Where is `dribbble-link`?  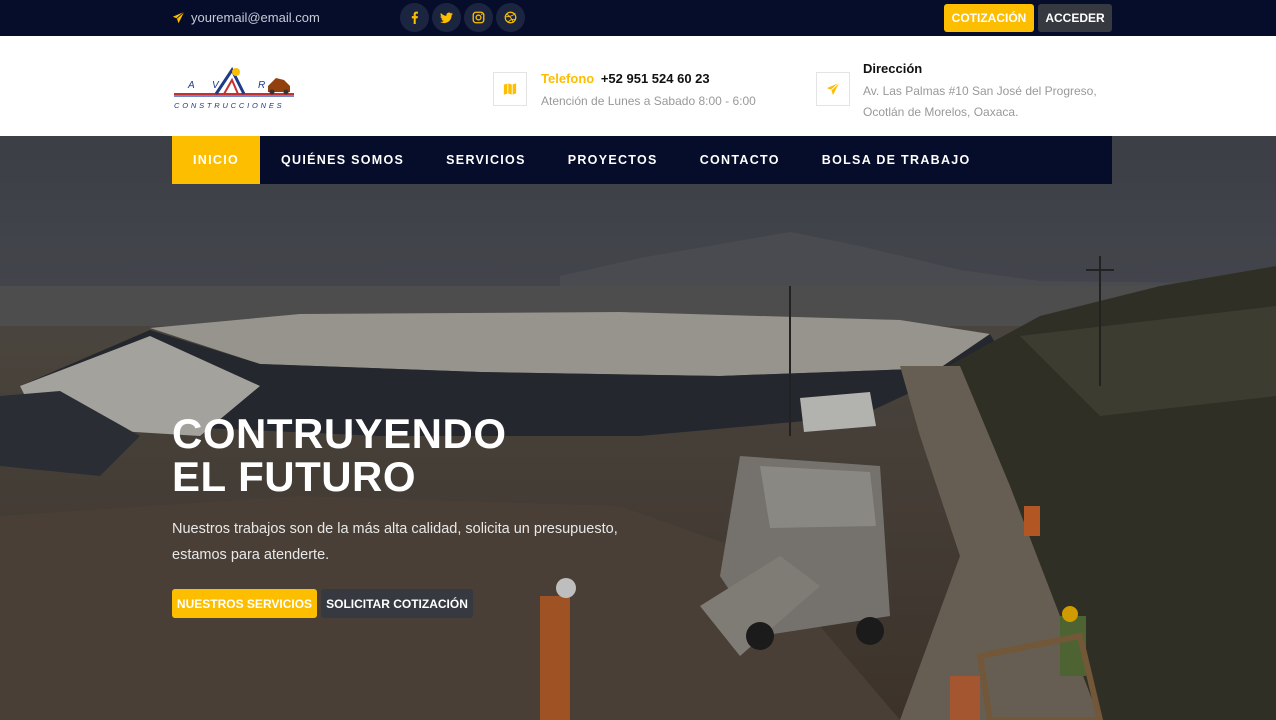
dribbble-link is located at coordinates (510, 17).